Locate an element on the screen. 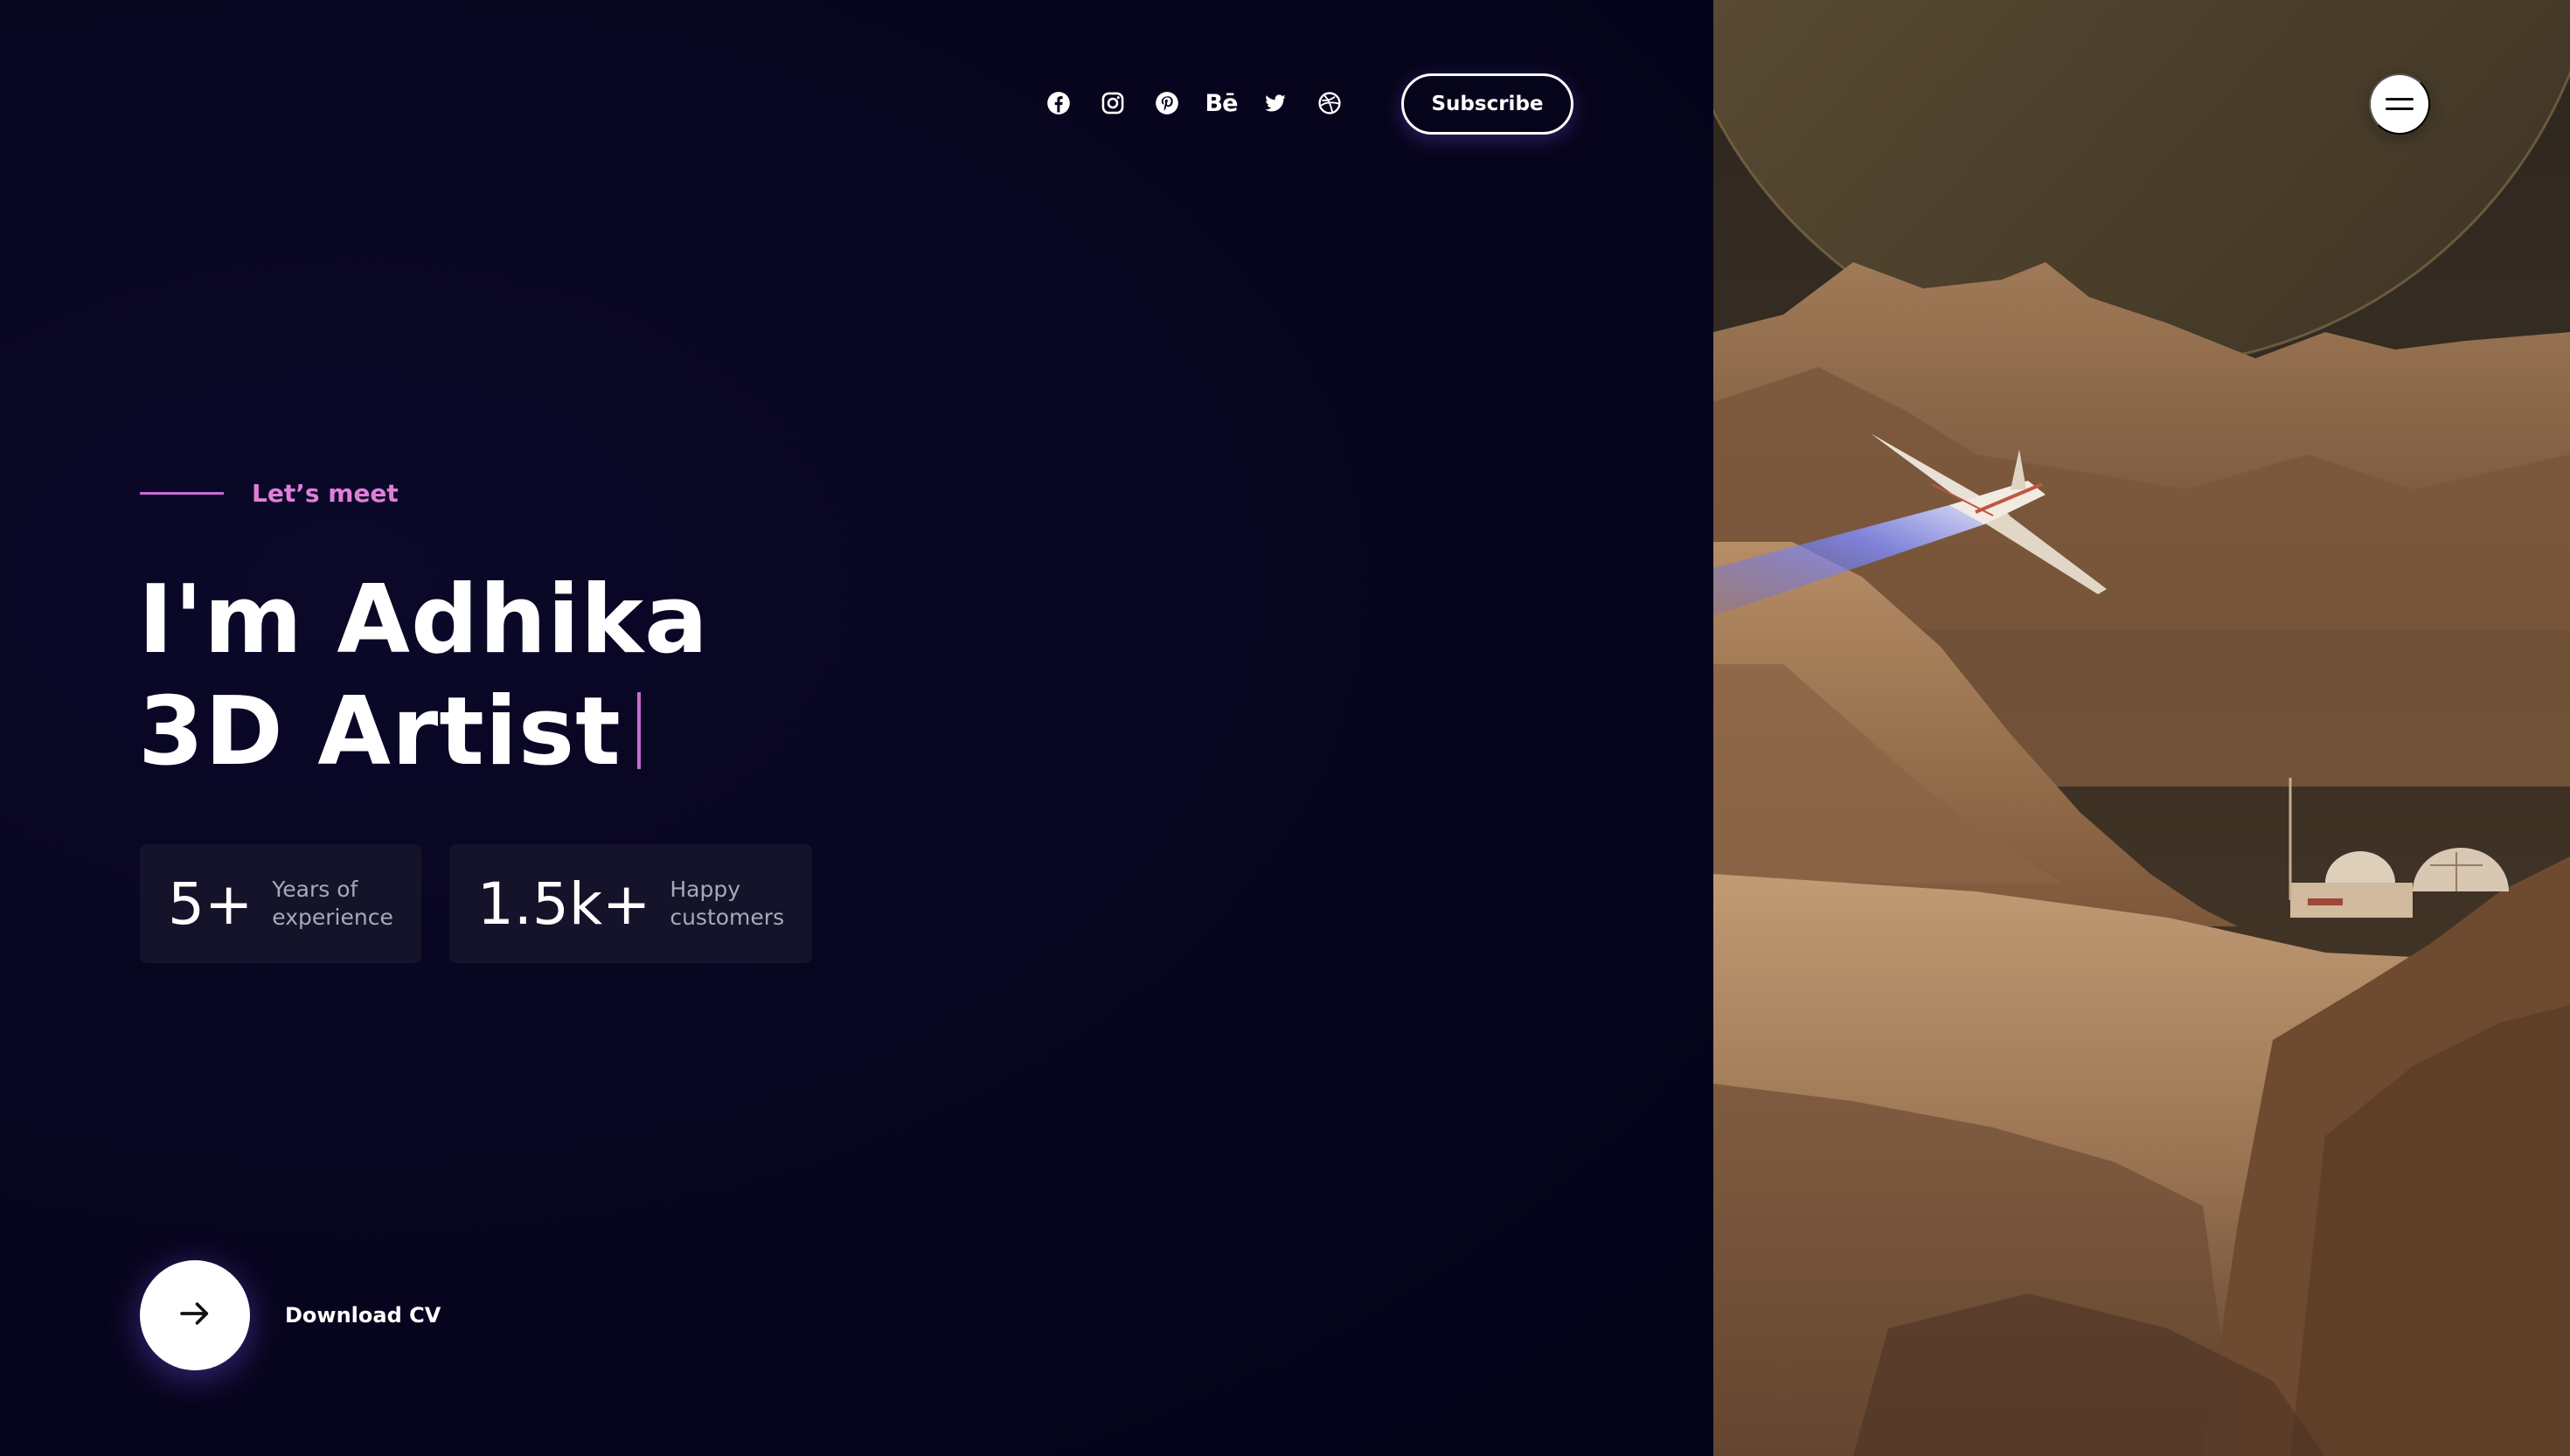  pinterest-icon is located at coordinates (1167, 103).